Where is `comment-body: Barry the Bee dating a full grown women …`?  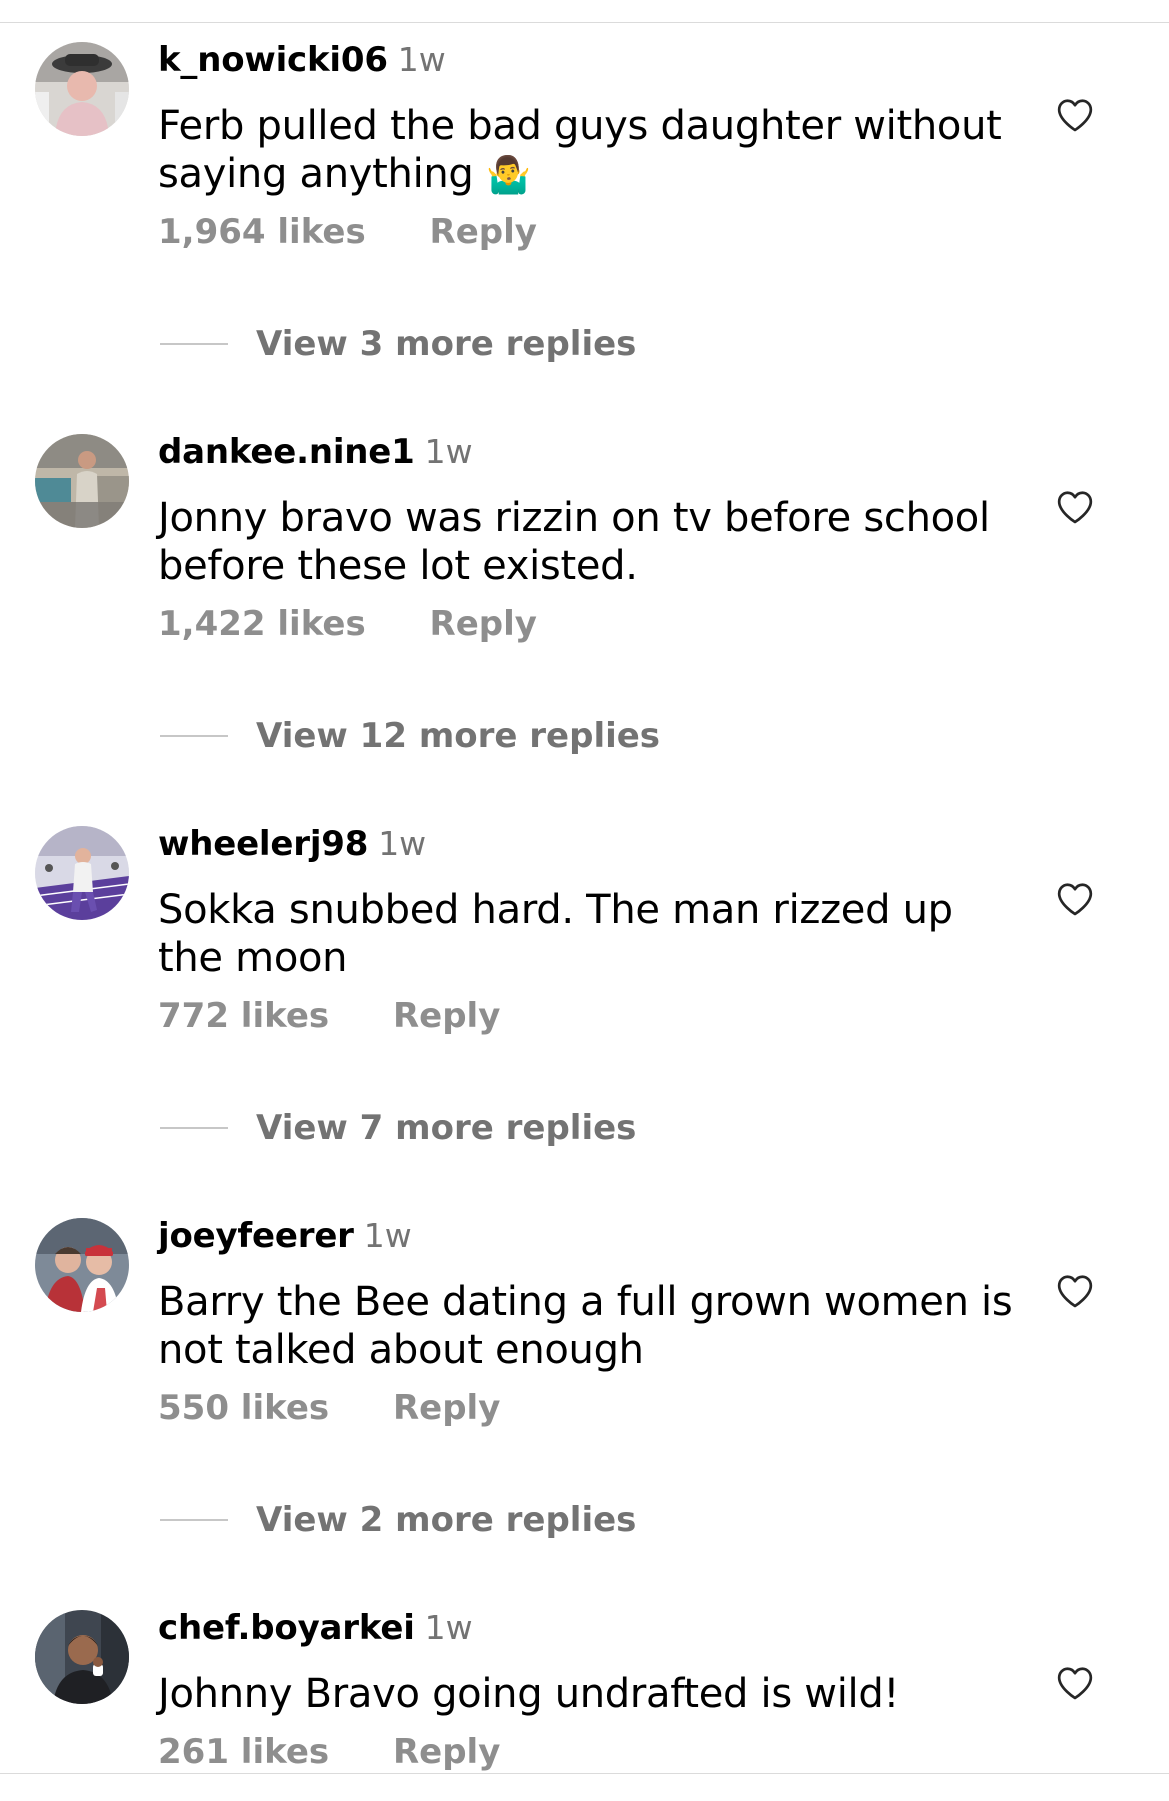 comment-body: Barry the Bee dating a full grown women … is located at coordinates (585, 1326).